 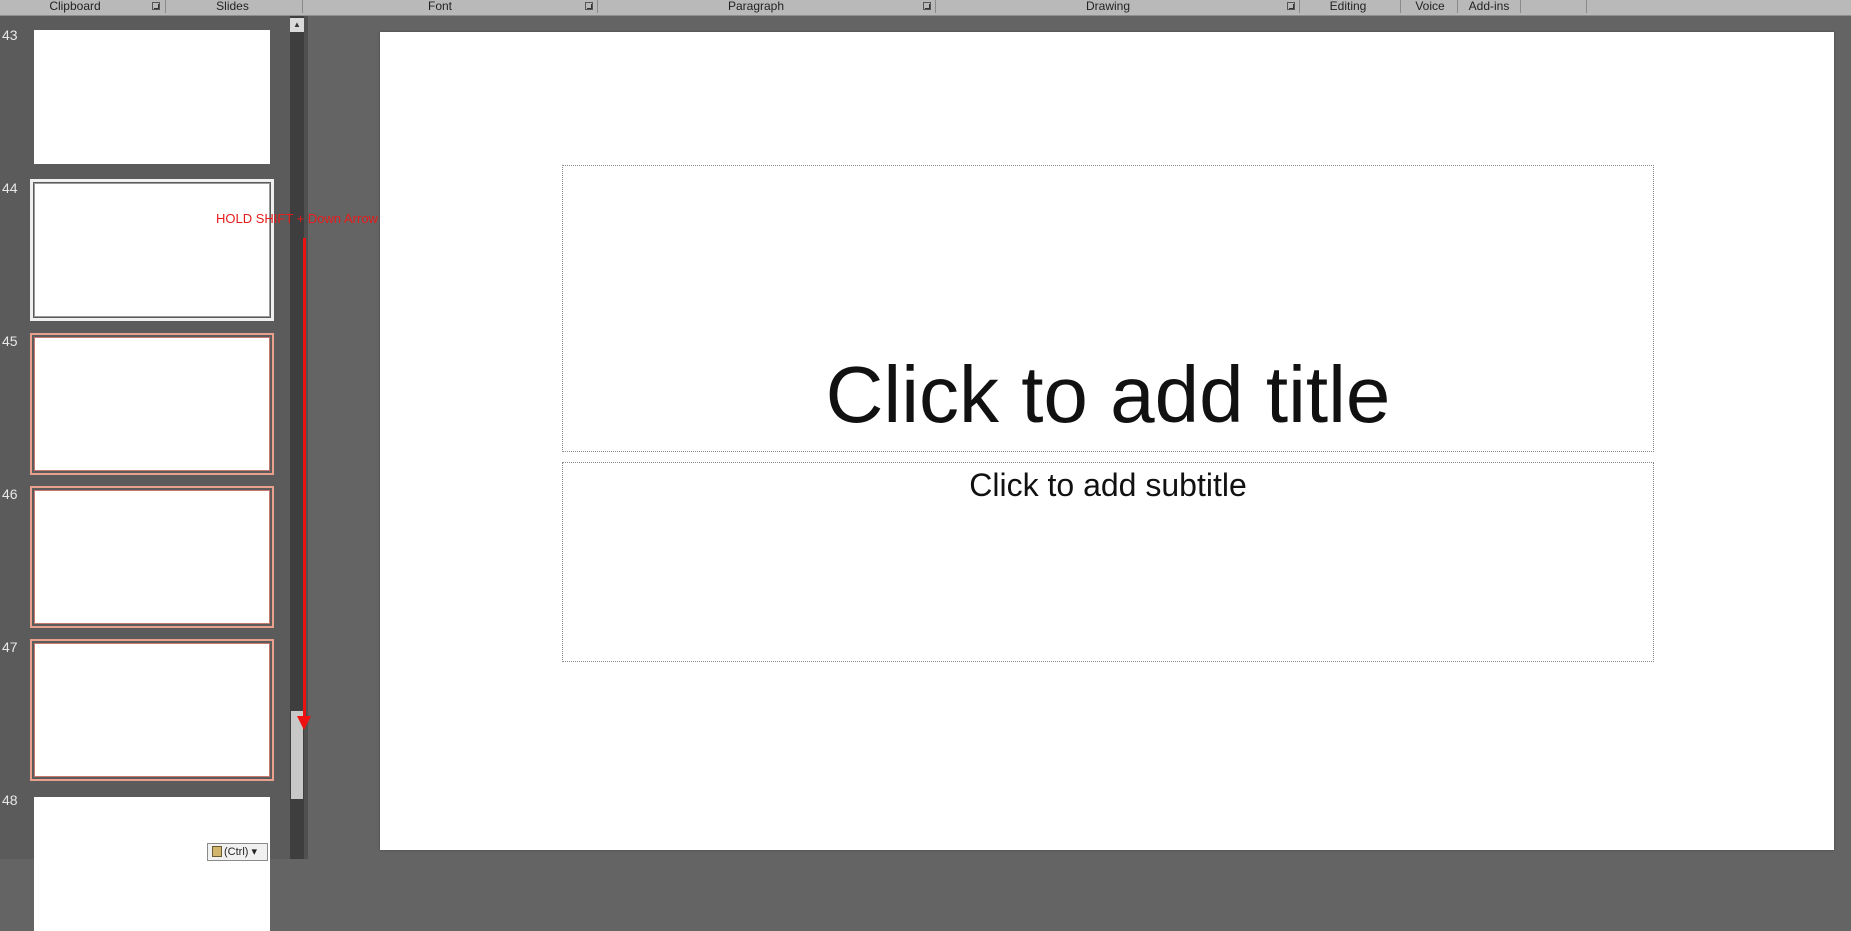 I want to click on paste-options-button: (Ctrl) ▾, so click(x=237, y=852).